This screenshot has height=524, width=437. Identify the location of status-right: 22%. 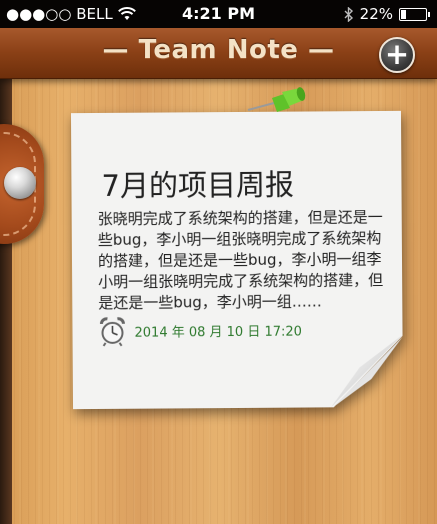
(387, 14).